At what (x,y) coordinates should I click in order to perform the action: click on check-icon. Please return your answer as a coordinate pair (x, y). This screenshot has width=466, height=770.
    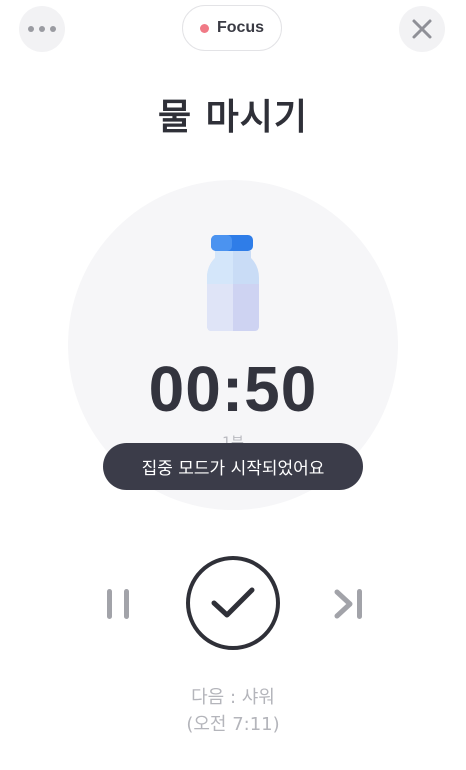
    Looking at the image, I should click on (233, 602).